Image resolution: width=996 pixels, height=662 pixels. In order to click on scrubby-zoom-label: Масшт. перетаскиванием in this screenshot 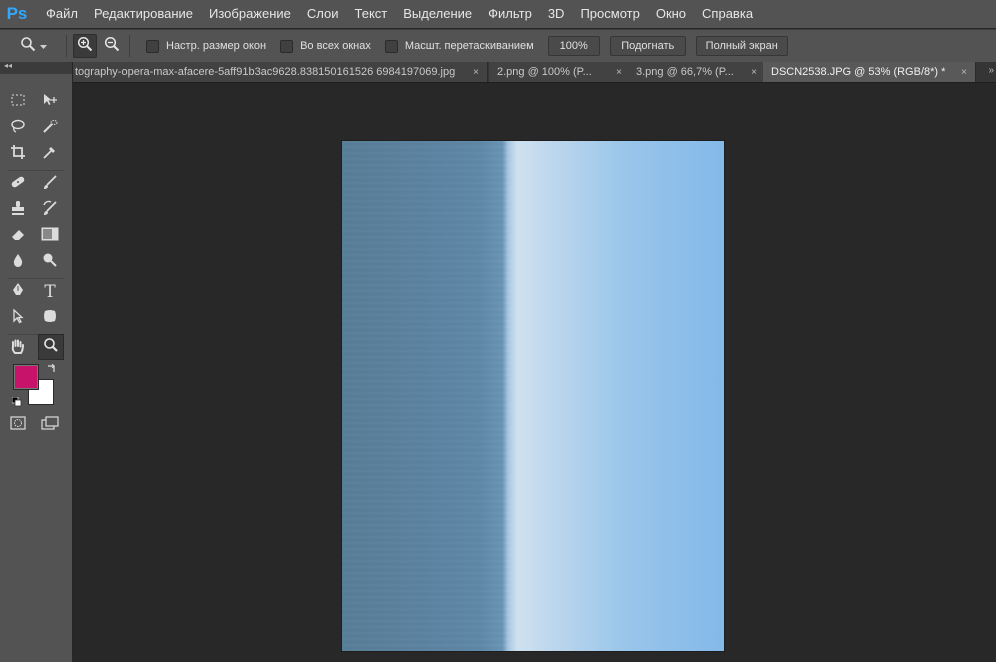, I will do `click(469, 46)`.